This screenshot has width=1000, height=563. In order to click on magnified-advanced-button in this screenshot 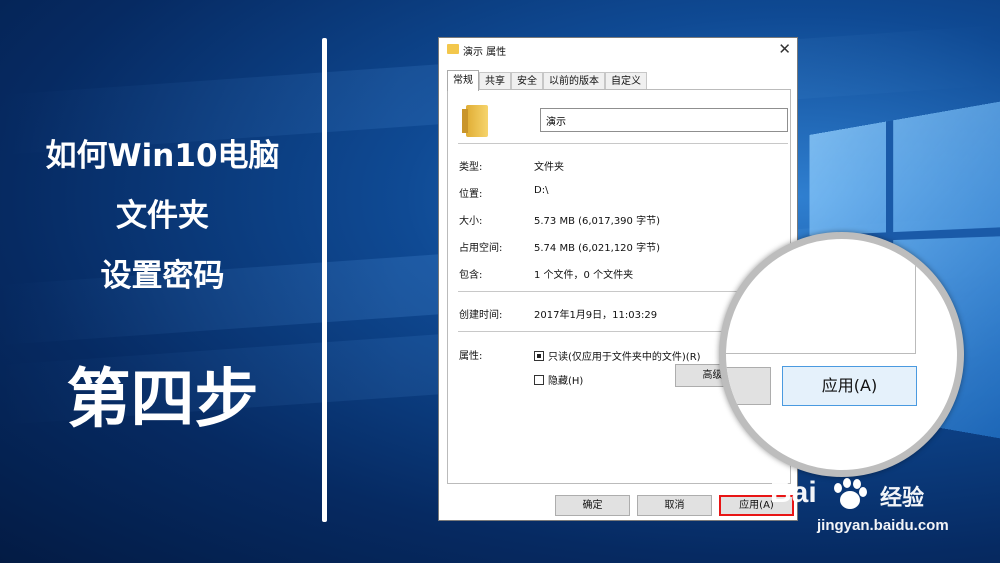, I will do `click(748, 386)`.